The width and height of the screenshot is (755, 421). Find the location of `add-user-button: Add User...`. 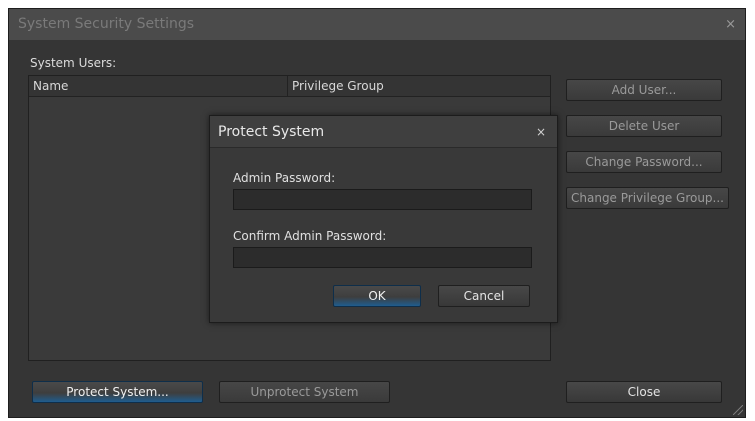

add-user-button: Add User... is located at coordinates (644, 90).